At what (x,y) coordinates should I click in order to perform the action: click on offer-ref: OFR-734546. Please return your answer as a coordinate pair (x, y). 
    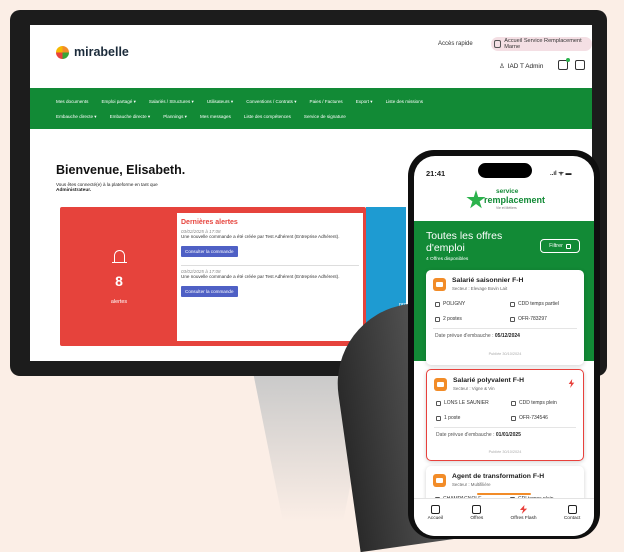
    Looking at the image, I should click on (529, 418).